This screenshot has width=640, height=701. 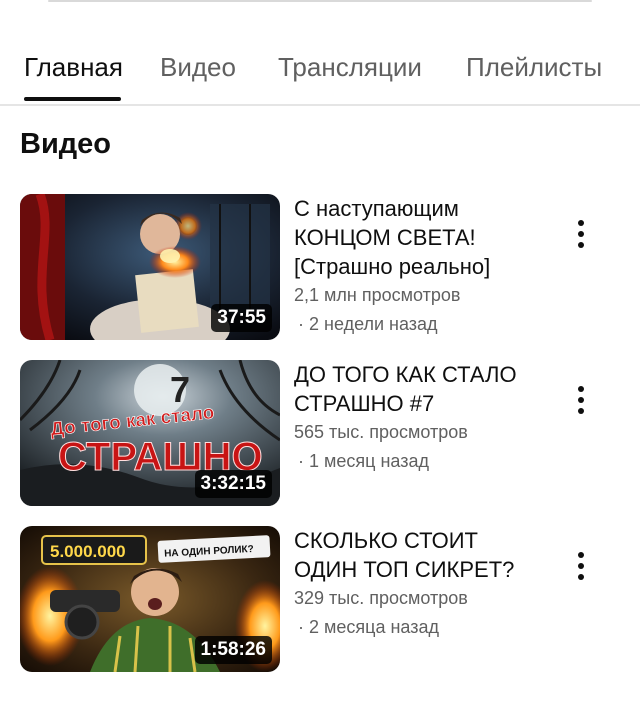 What do you see at coordinates (150, 267) in the screenshot?
I see `video-thumbnail: 37:55` at bounding box center [150, 267].